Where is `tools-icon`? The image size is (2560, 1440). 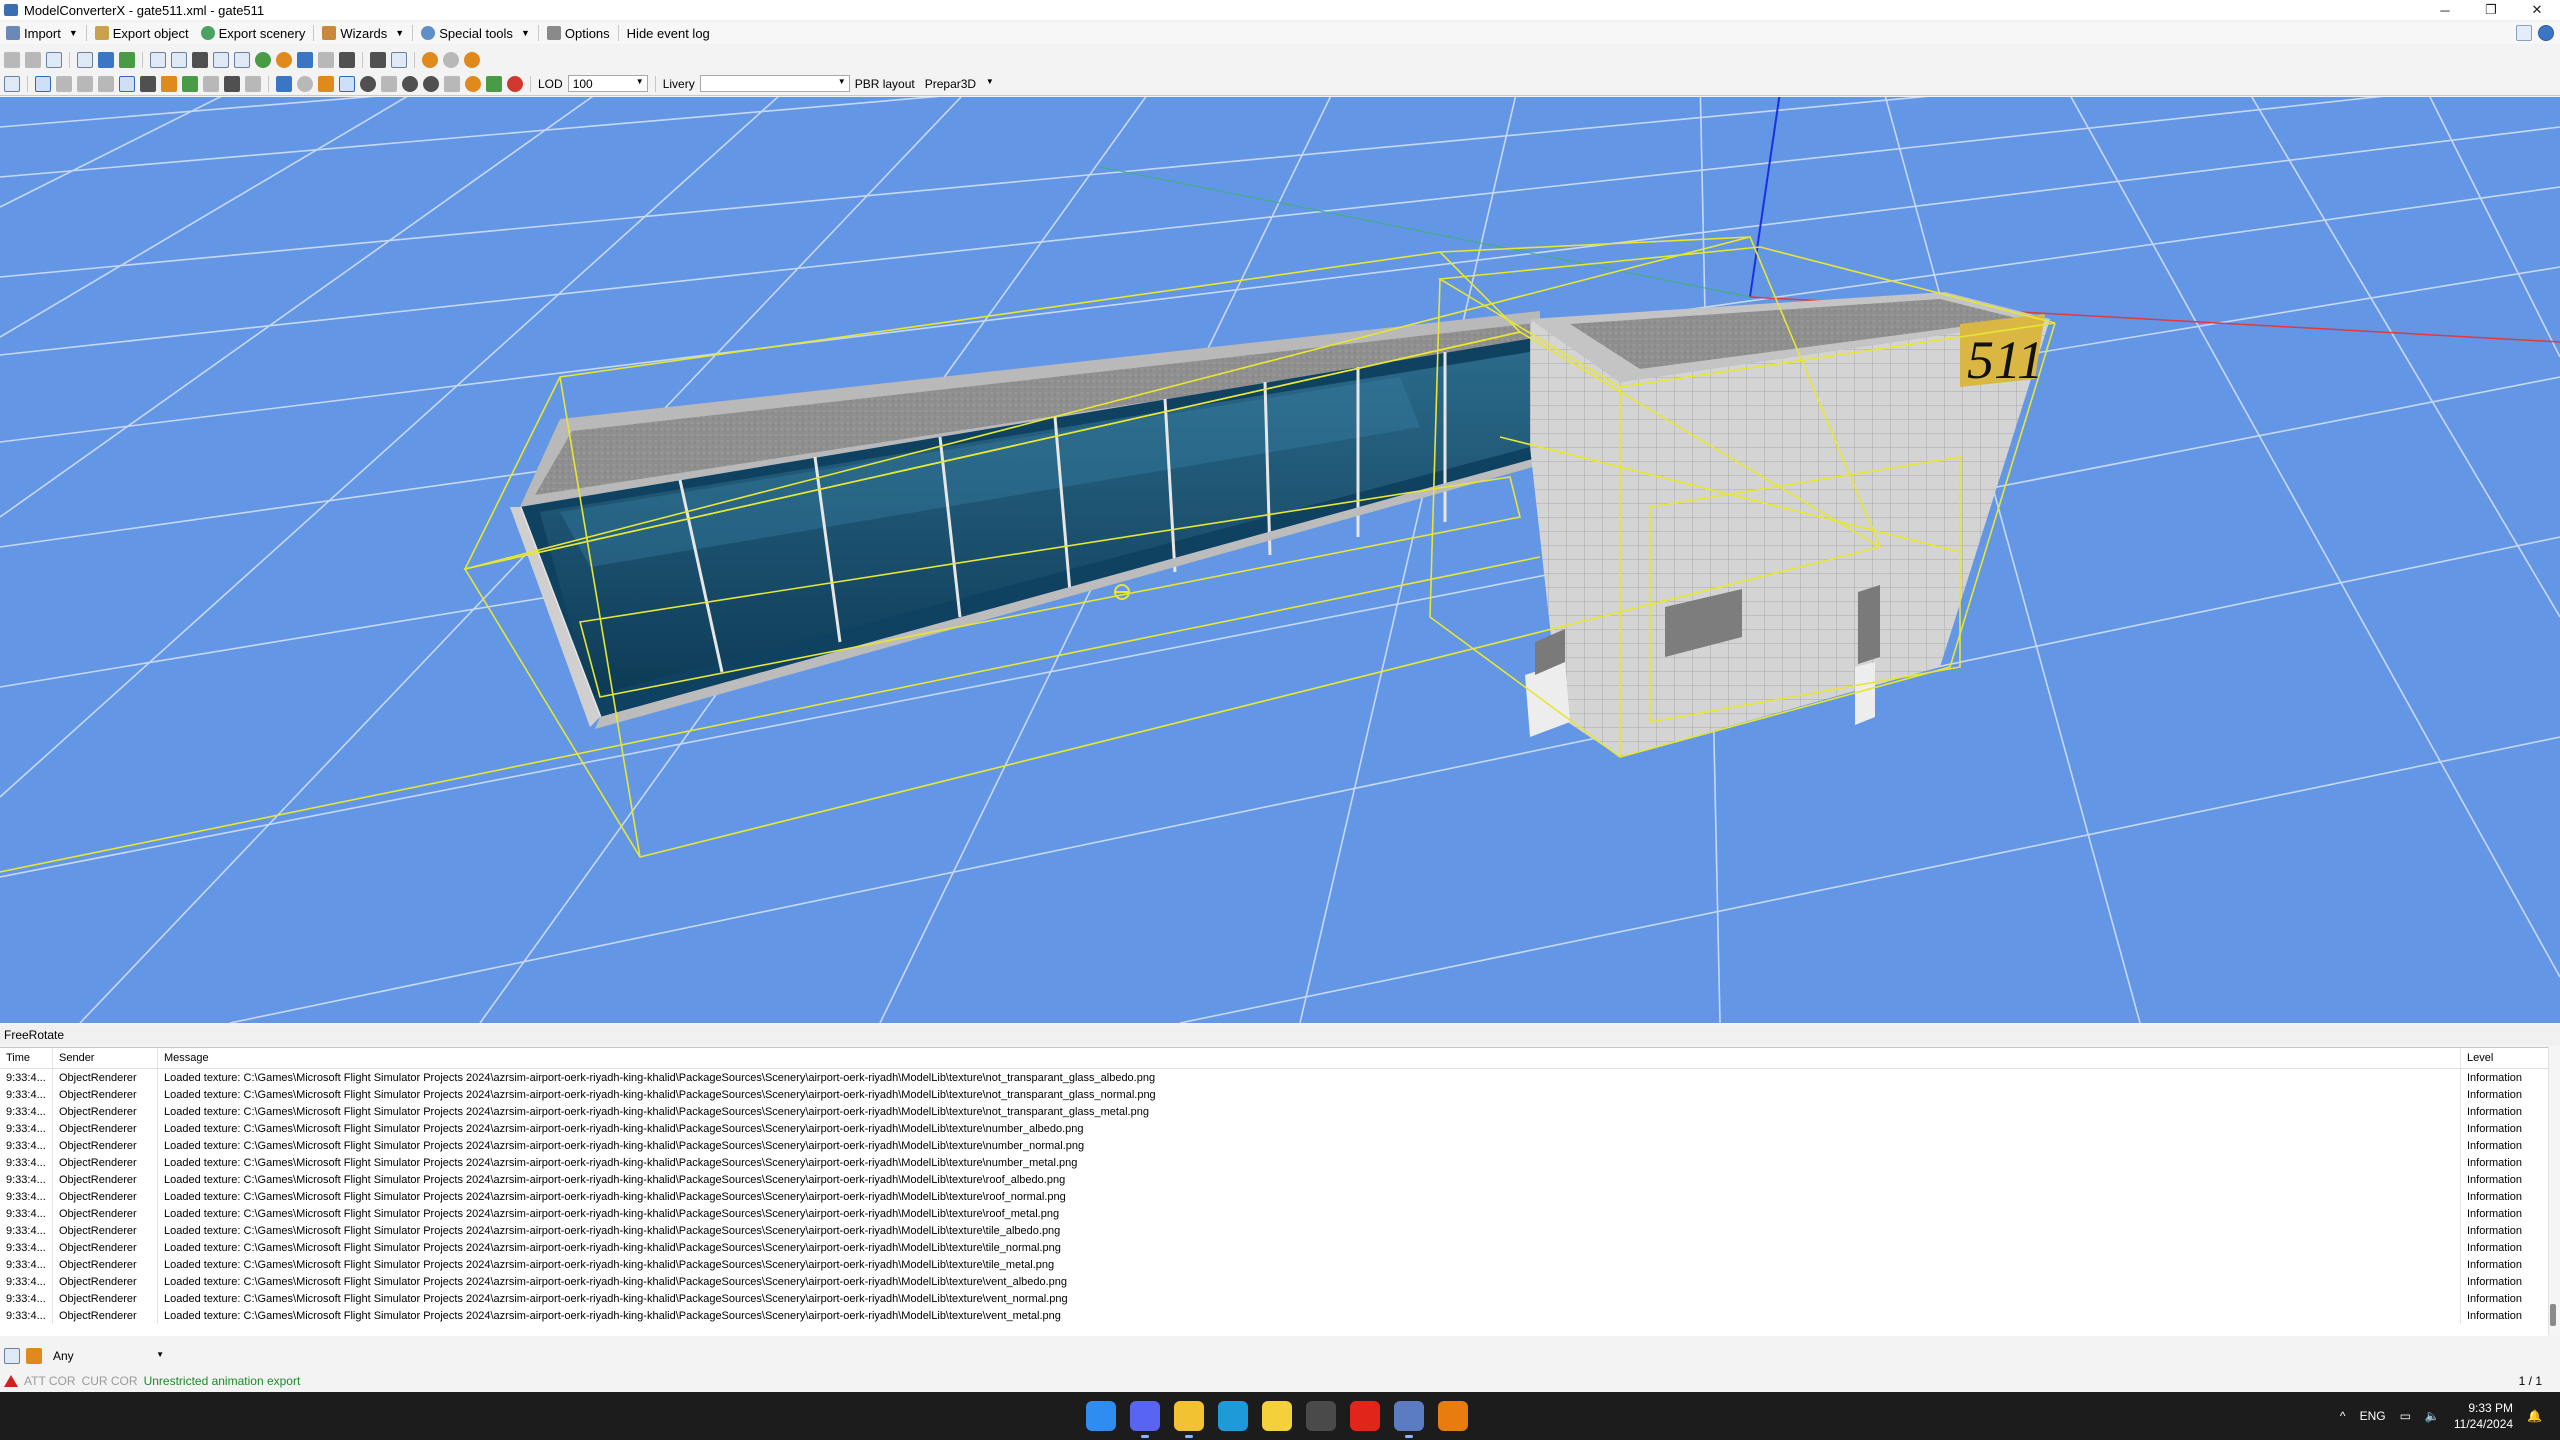
tools-icon is located at coordinates (305, 60).